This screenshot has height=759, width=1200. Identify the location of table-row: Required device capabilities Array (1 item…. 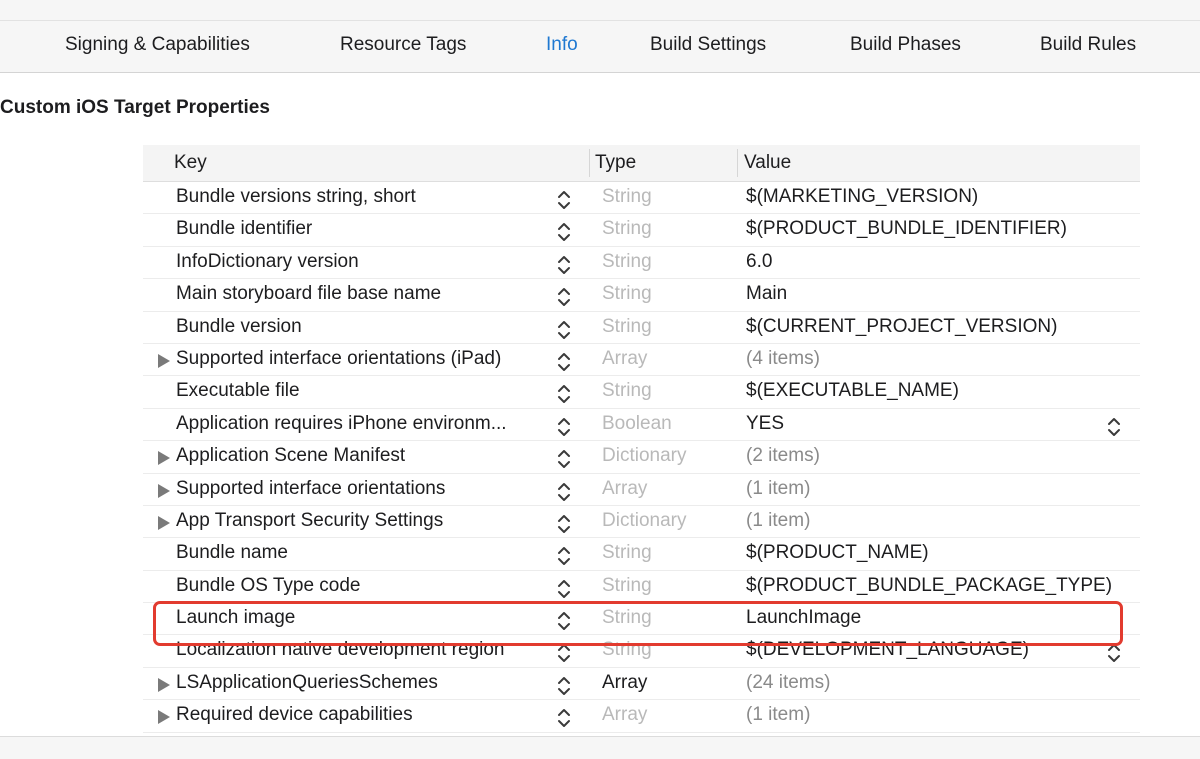
(641, 716).